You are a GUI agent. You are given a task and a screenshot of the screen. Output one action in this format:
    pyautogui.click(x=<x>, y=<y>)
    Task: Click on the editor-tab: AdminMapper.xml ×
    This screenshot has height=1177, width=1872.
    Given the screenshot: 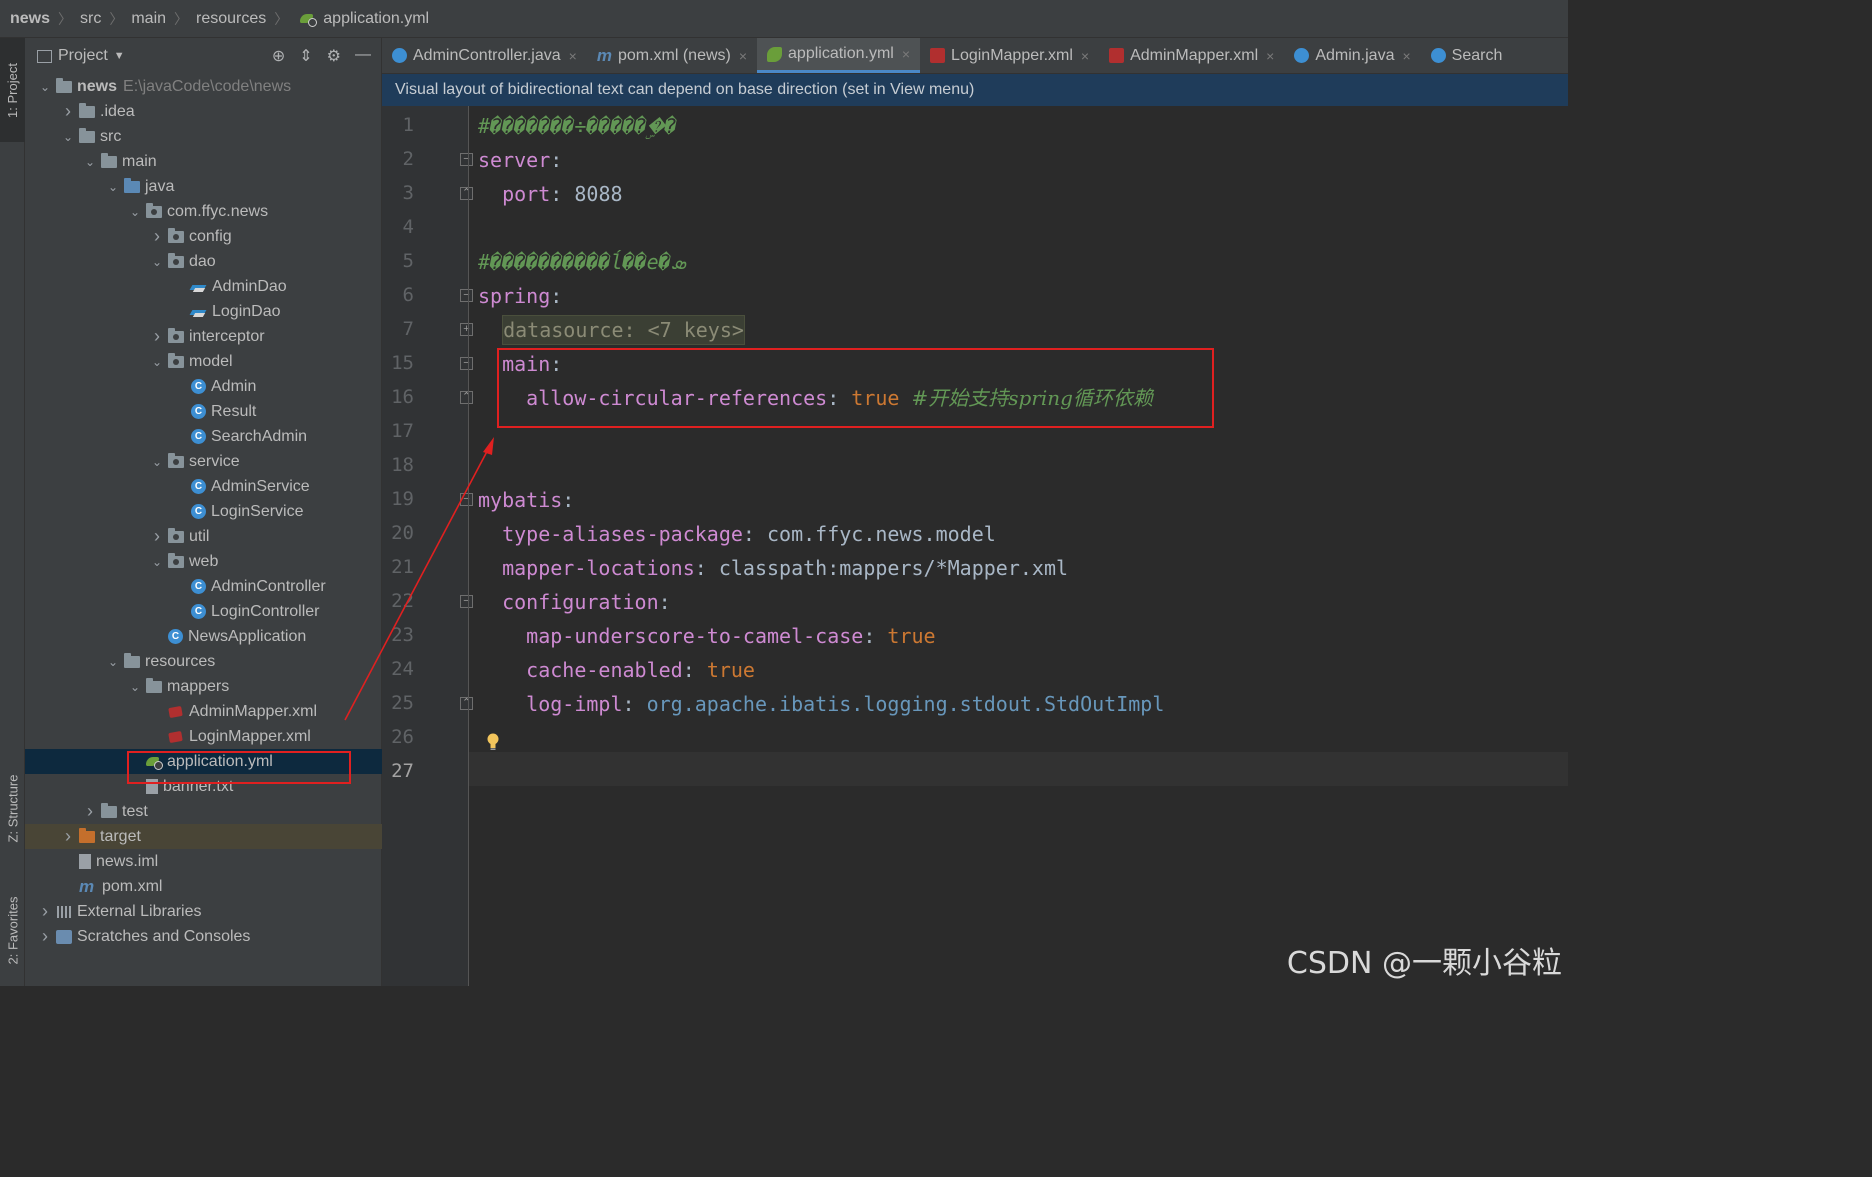 What is the action you would take?
    pyautogui.click(x=1191, y=55)
    